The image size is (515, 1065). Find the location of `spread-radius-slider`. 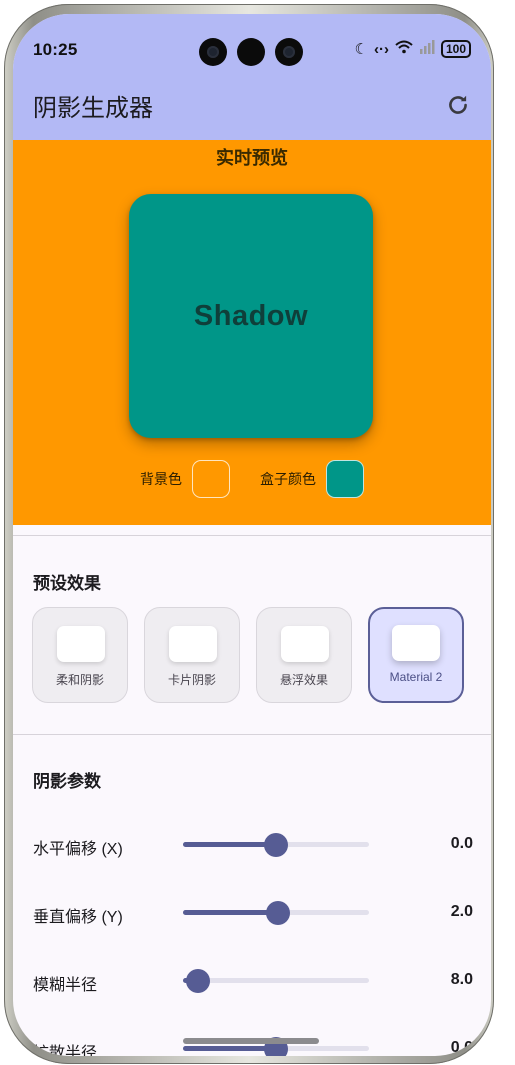

spread-radius-slider is located at coordinates (276, 1046).